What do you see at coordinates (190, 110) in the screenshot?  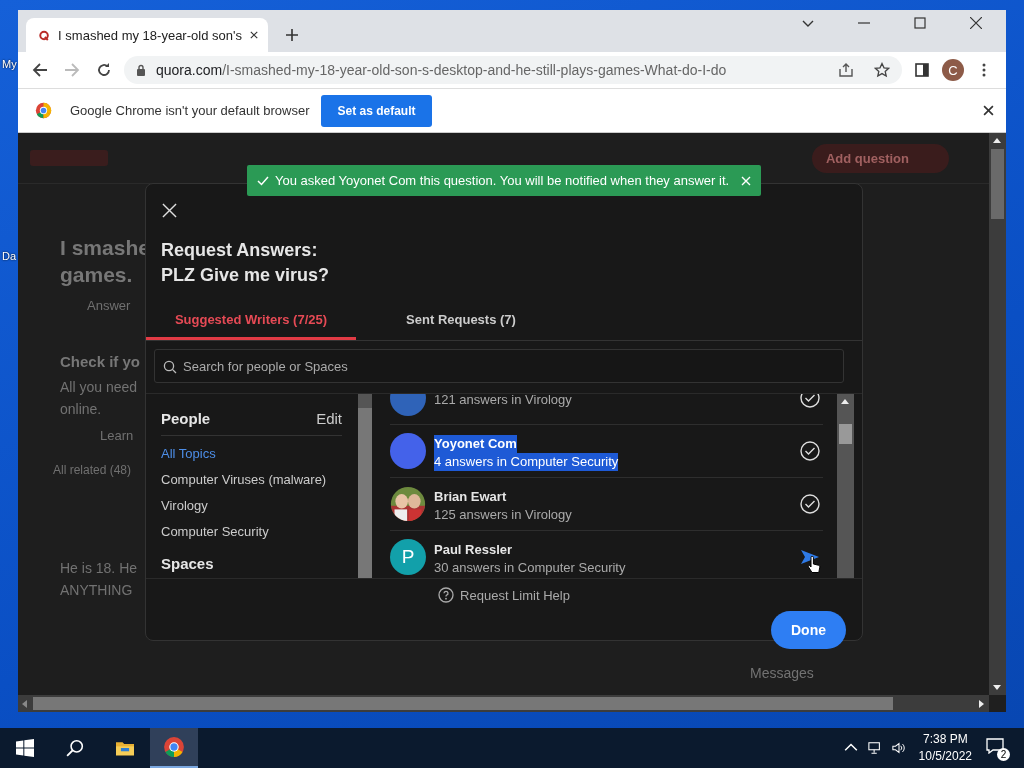 I see `default-browser-message: Google Chrome isn't your default browser` at bounding box center [190, 110].